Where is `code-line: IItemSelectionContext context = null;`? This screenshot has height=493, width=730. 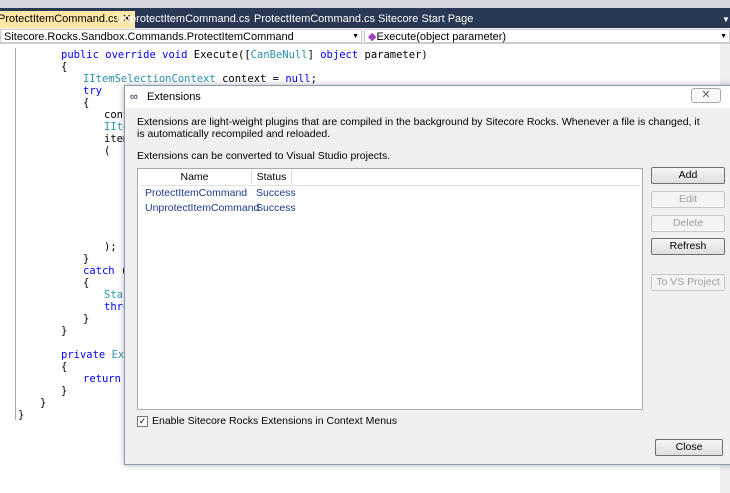 code-line: IItemSelectionContext context = null; is located at coordinates (200, 79).